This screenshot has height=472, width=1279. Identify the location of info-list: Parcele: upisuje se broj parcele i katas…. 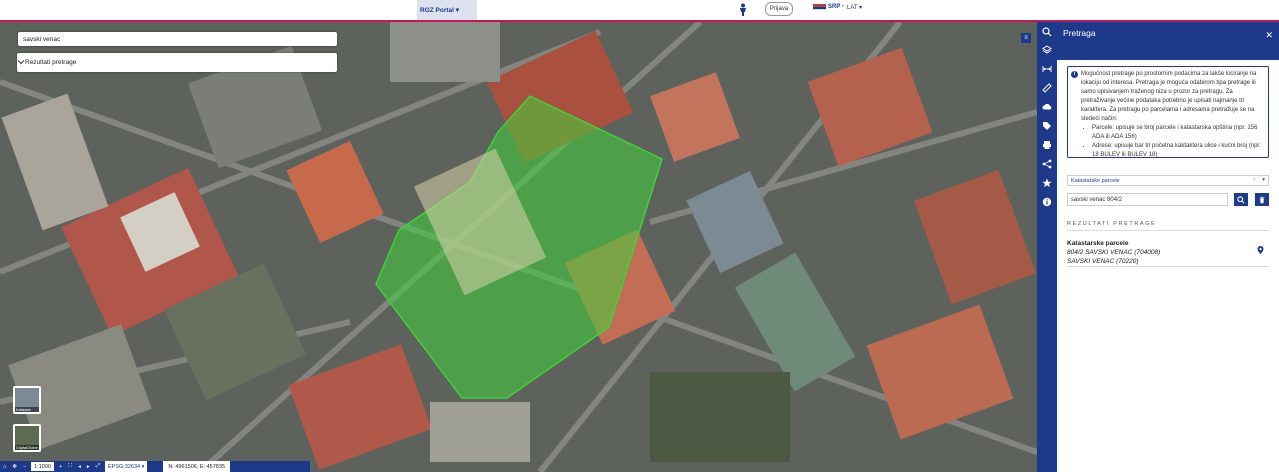
(1172, 142).